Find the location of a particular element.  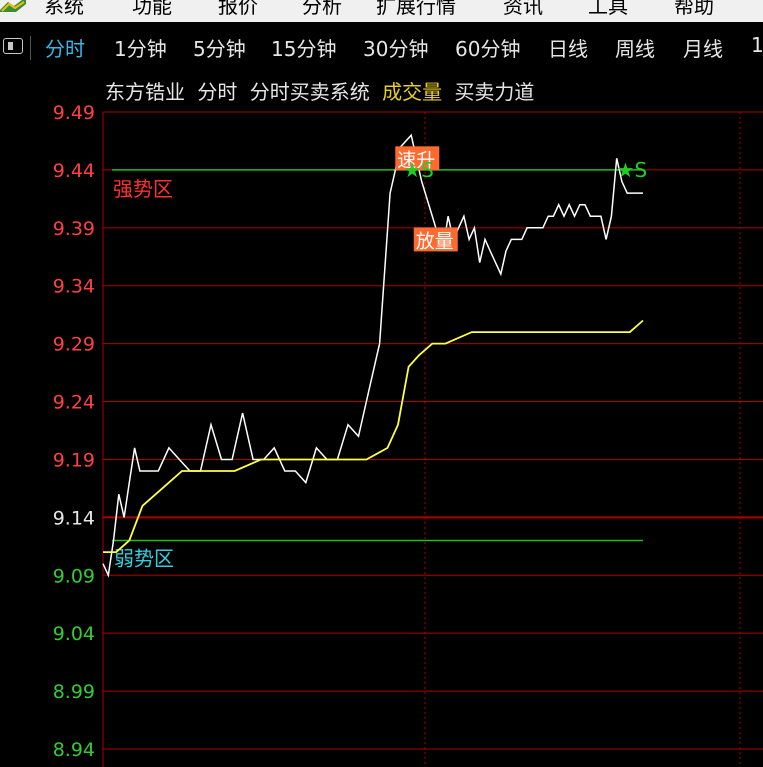

signal-badge-label: 放量 is located at coordinates (435, 241).